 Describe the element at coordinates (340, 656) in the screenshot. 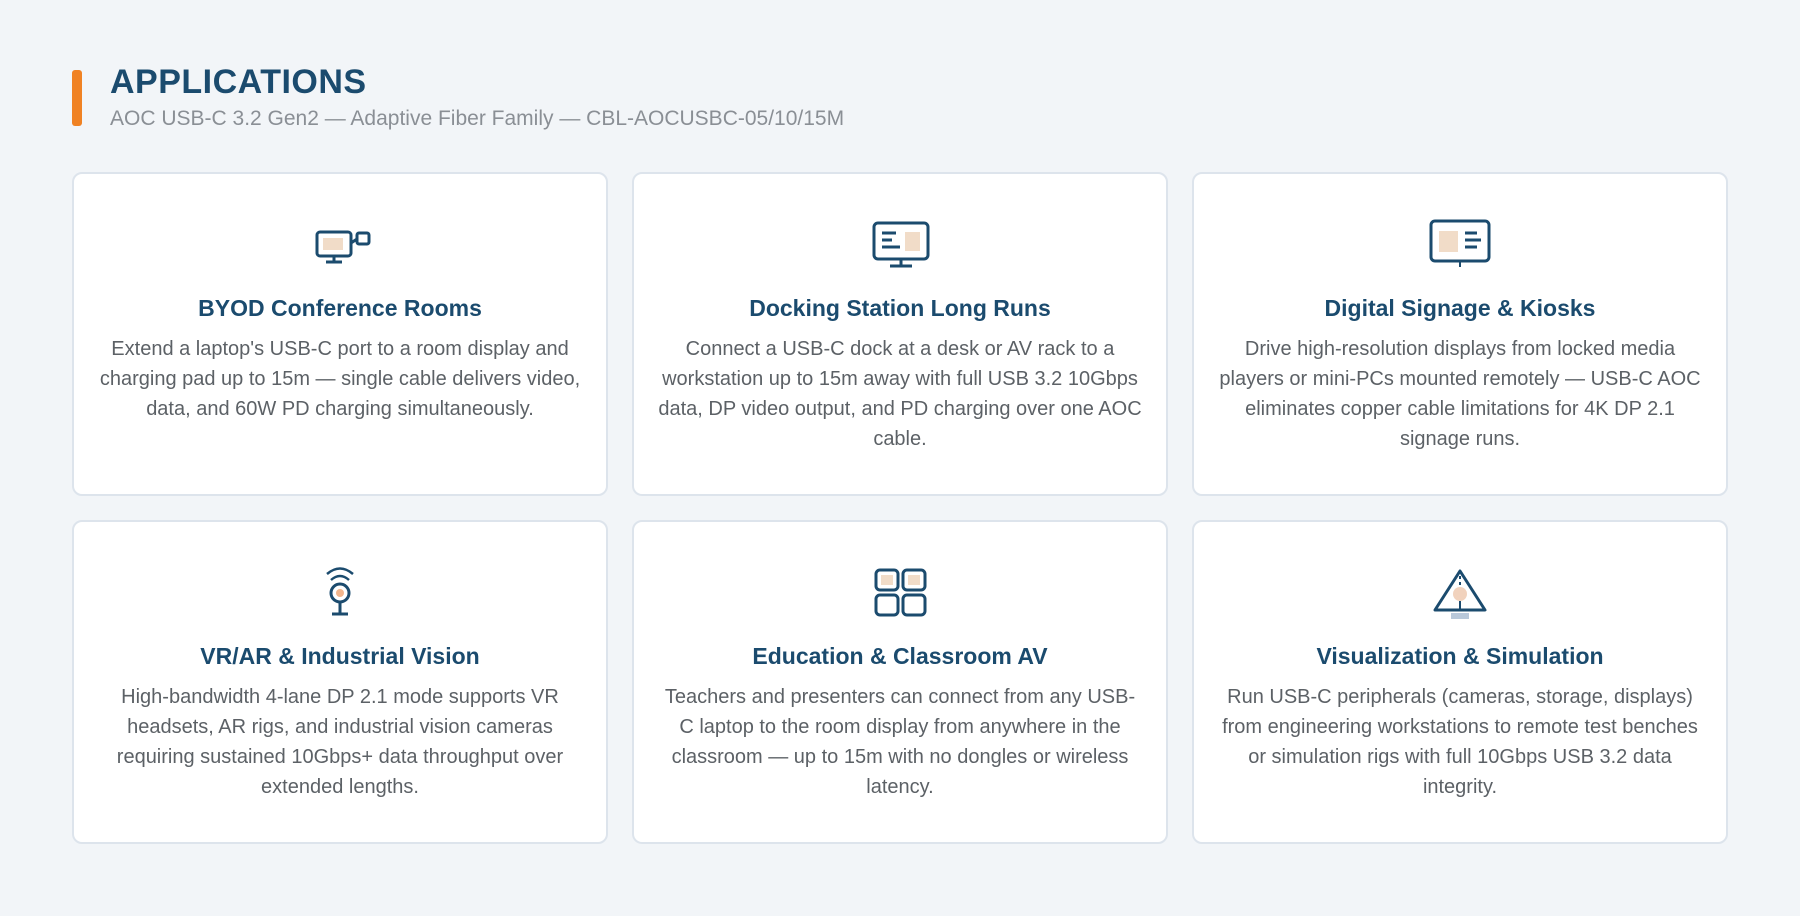

I see `card-title: VR/AR & Industrial Vision` at that location.